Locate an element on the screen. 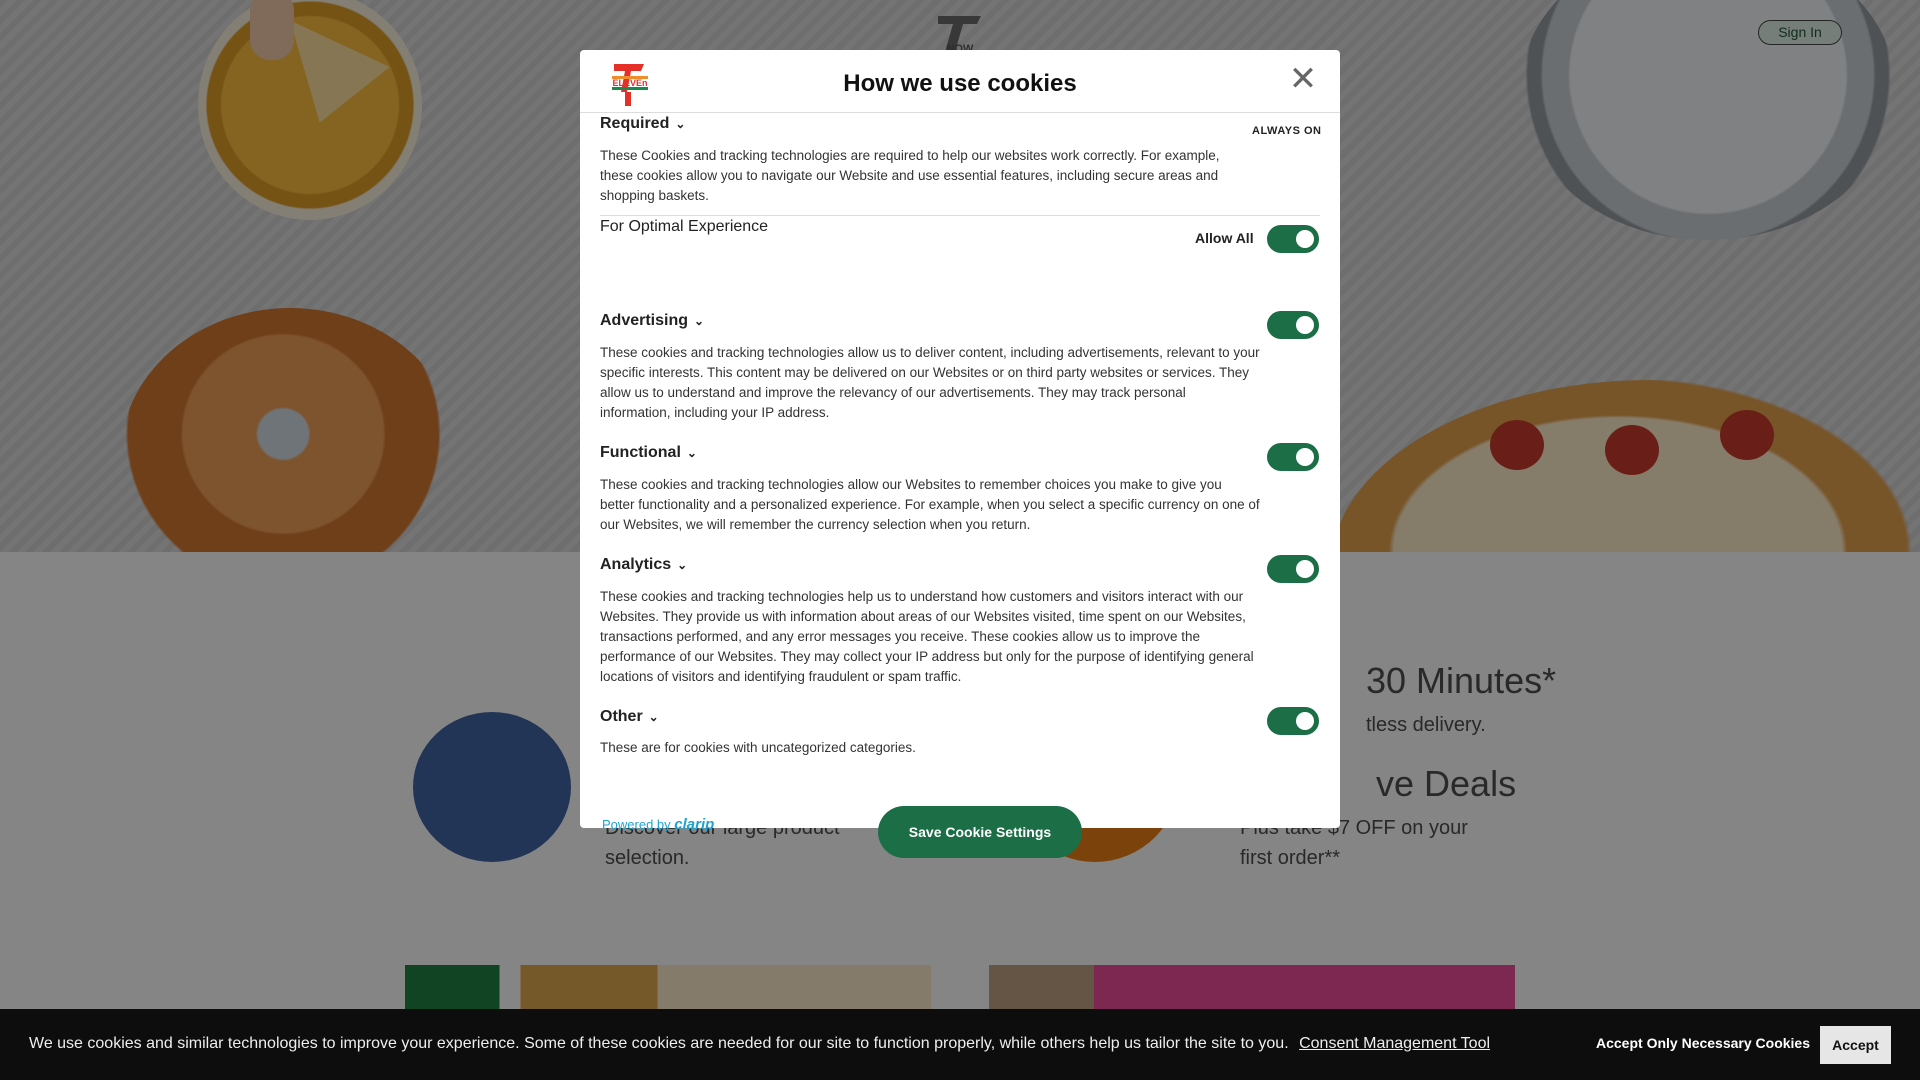  analytics-title: Analytics is located at coordinates (636, 564).